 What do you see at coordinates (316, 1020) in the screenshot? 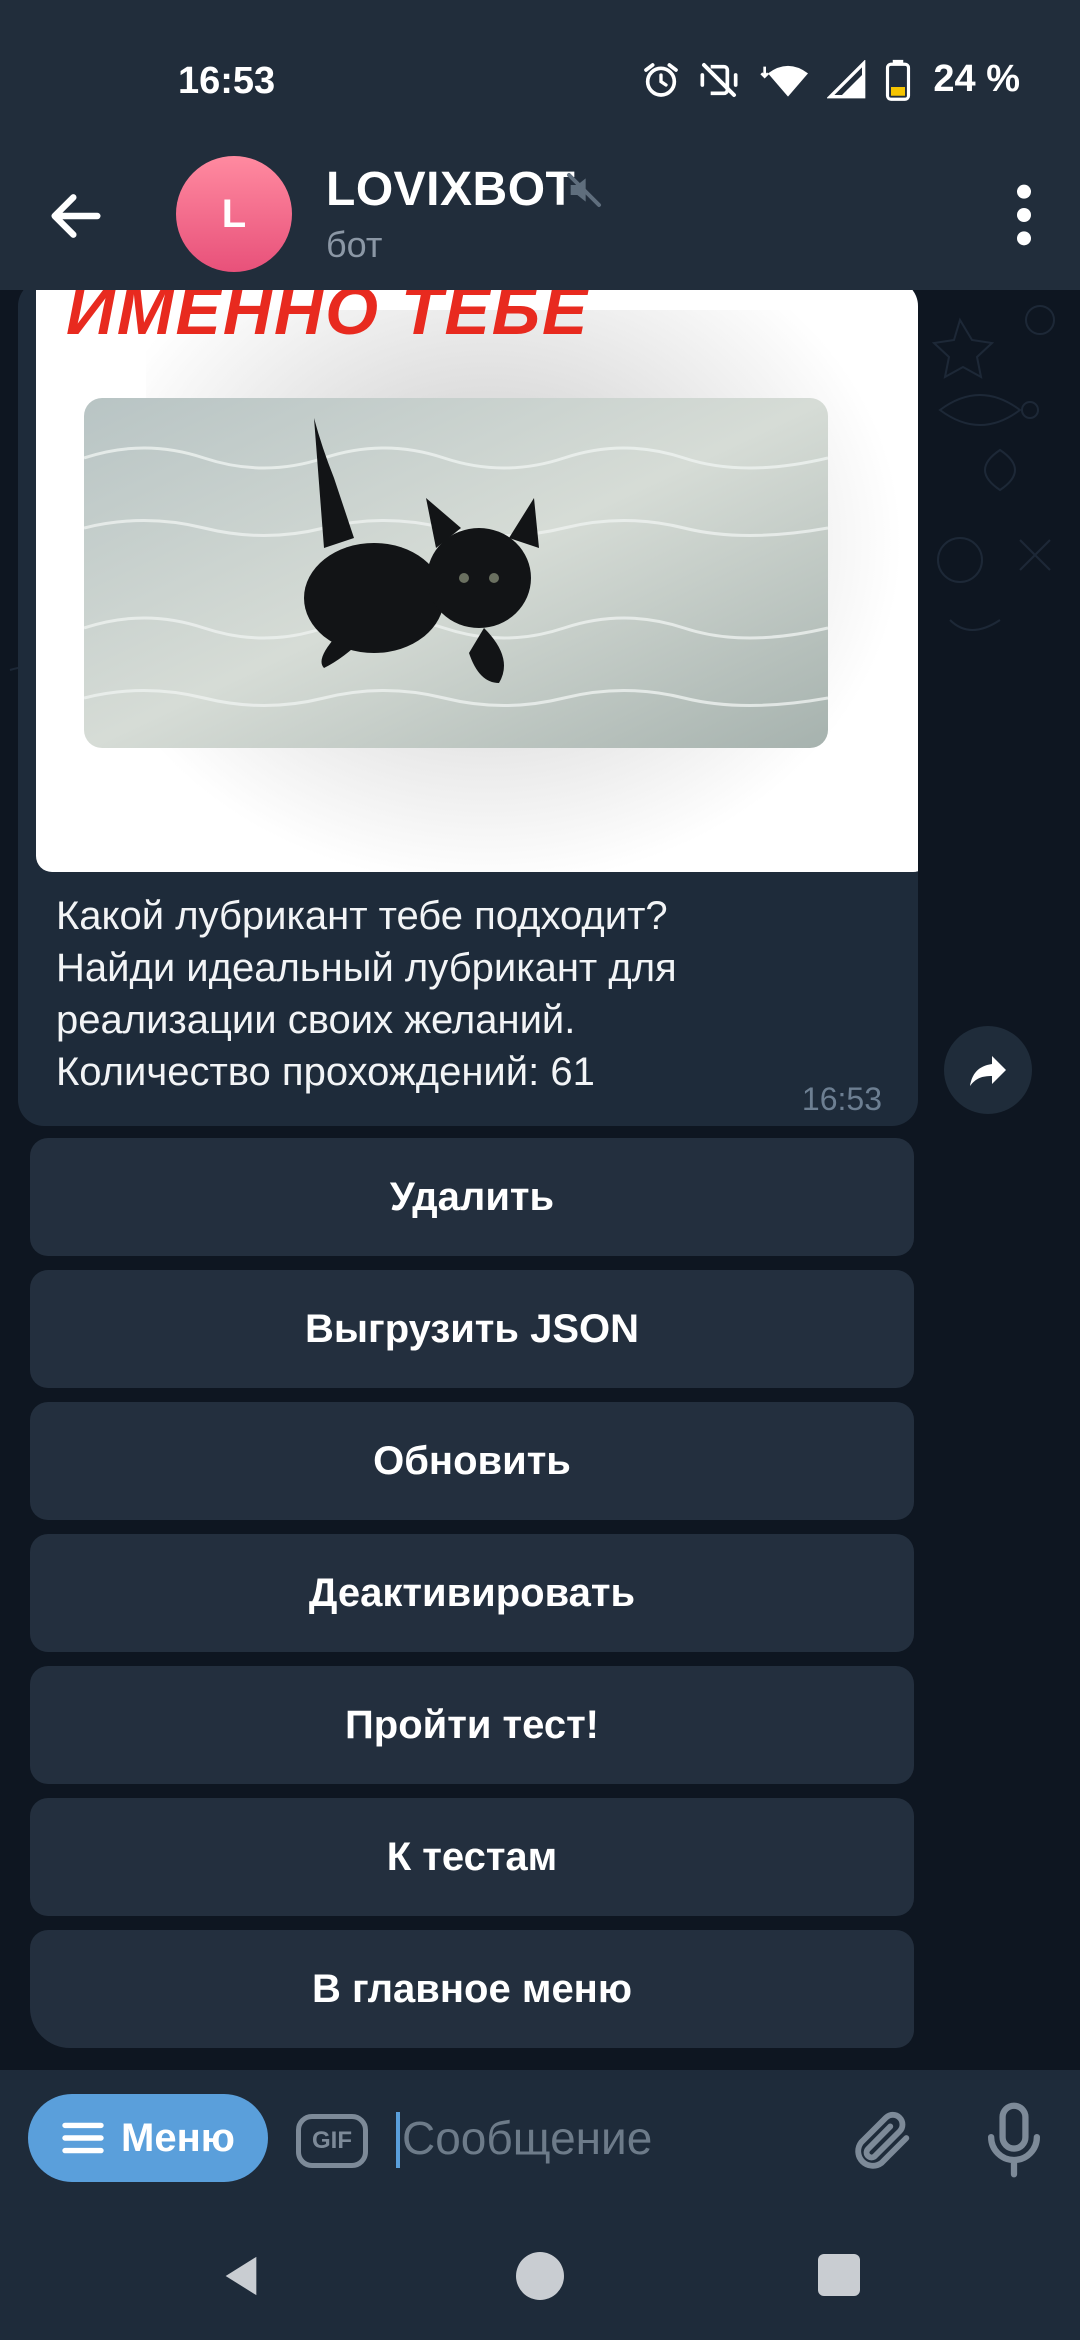
I see `caption-line: реализации своих желаний.` at bounding box center [316, 1020].